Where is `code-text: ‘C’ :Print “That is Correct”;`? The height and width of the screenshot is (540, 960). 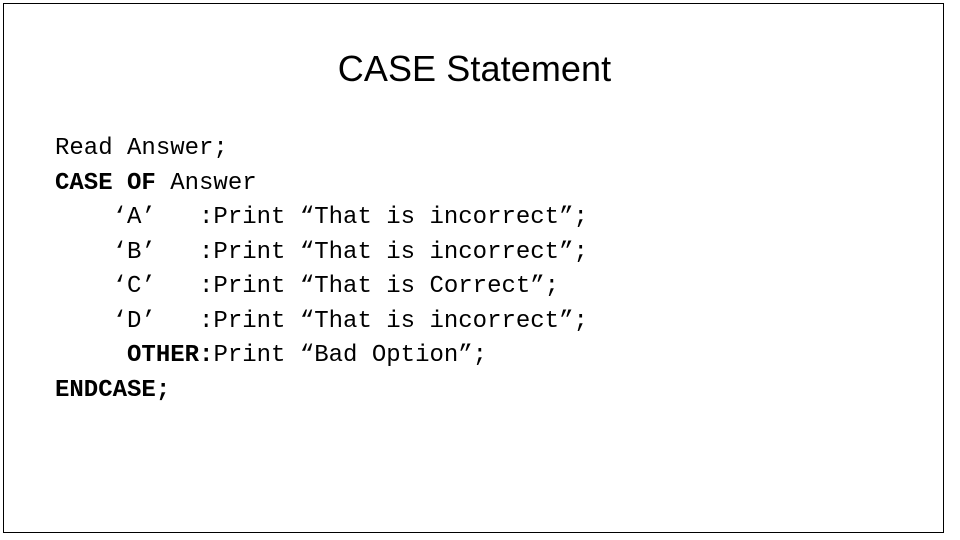
code-text: ‘C’ :Print “That is Correct”; is located at coordinates (307, 286).